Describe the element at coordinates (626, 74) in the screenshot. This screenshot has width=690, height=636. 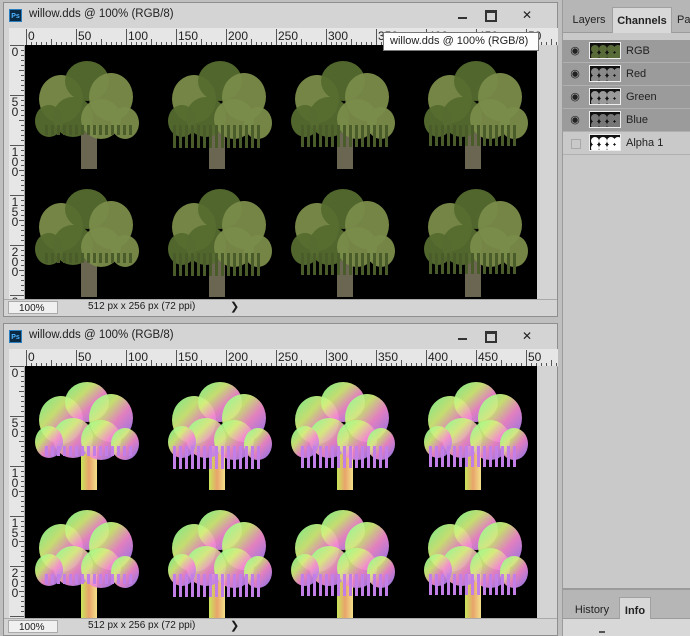
I see `channel-row-red: ◉ Red` at that location.